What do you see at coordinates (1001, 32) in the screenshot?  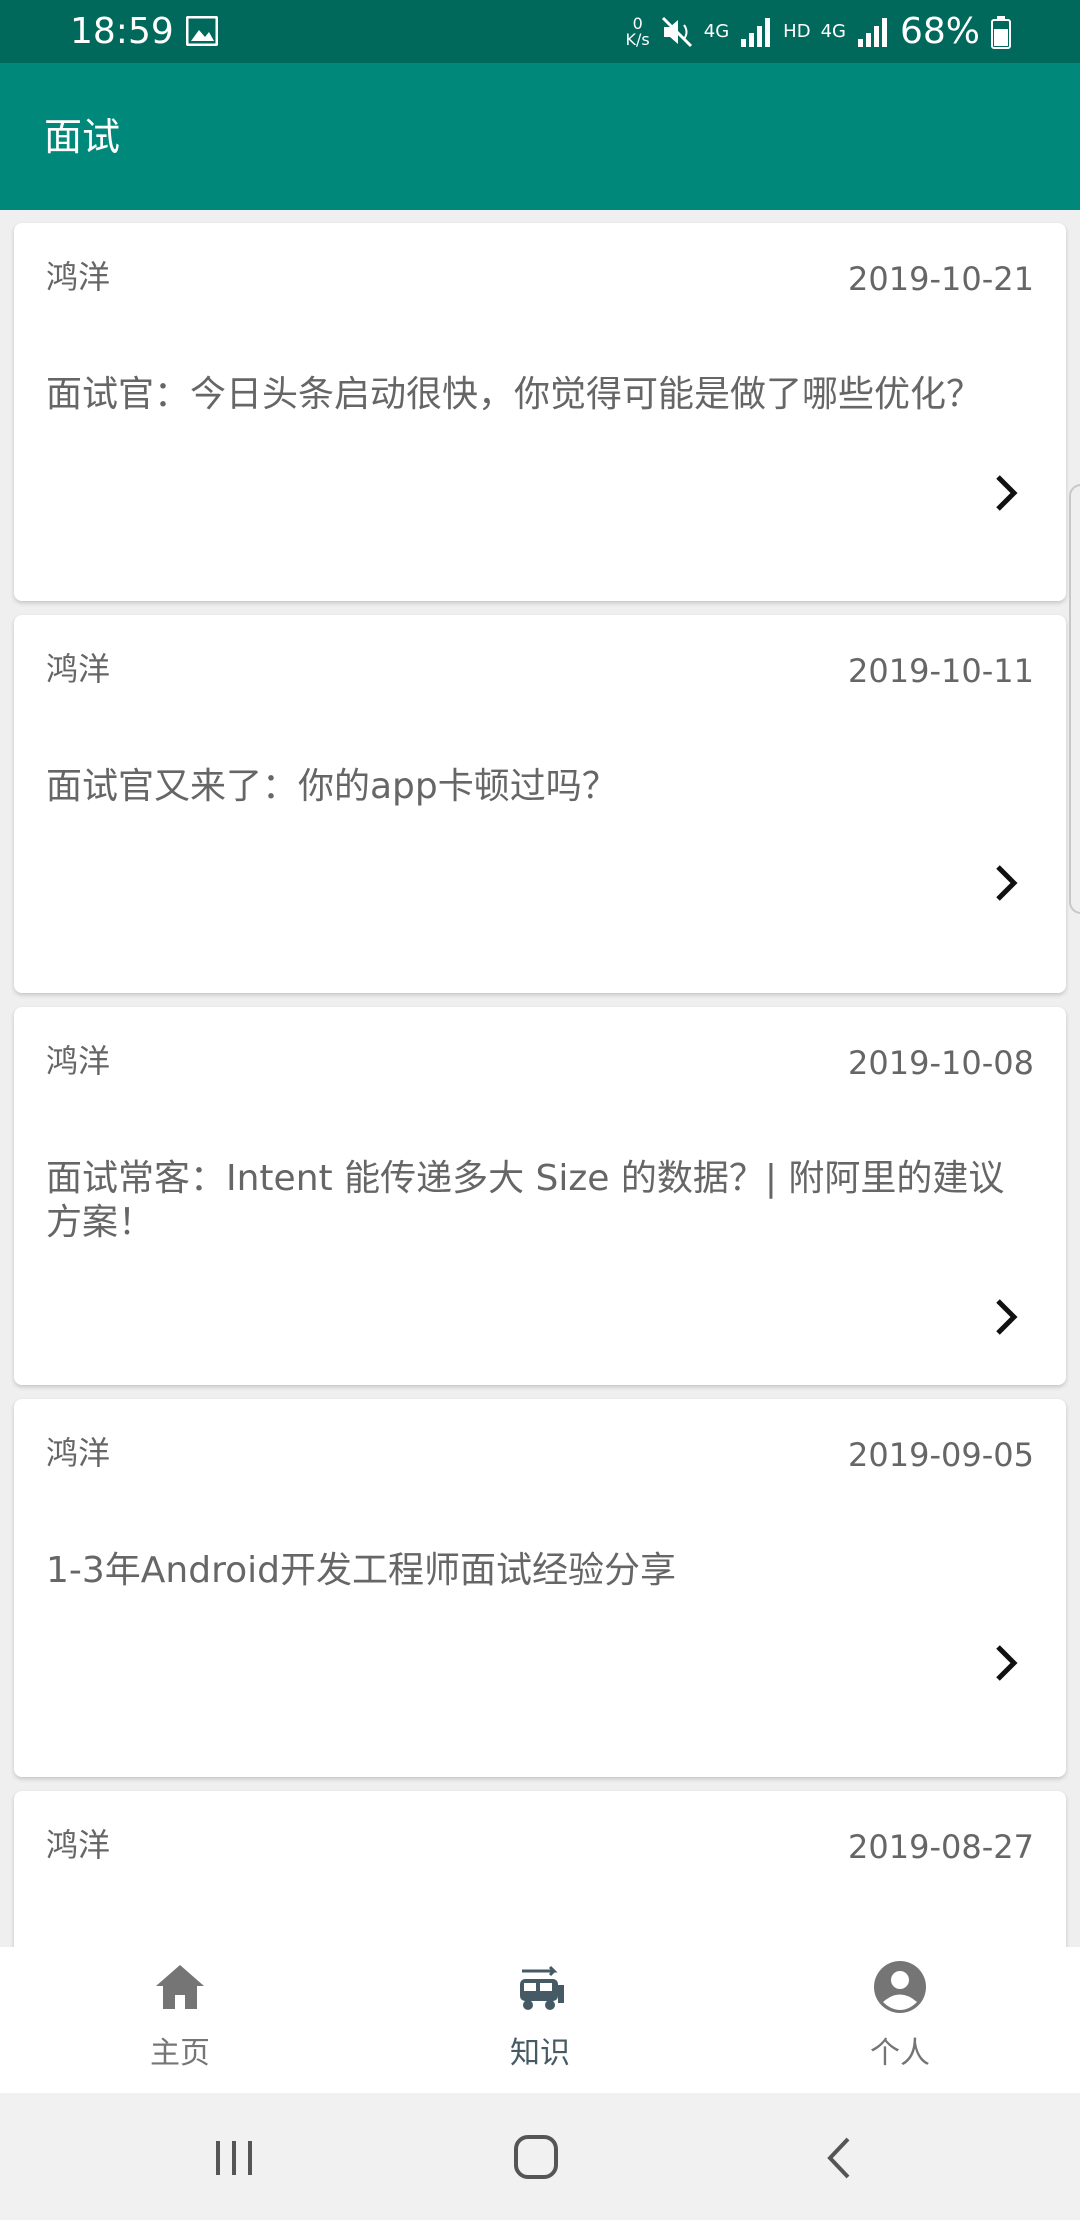 I see `battery-icon` at bounding box center [1001, 32].